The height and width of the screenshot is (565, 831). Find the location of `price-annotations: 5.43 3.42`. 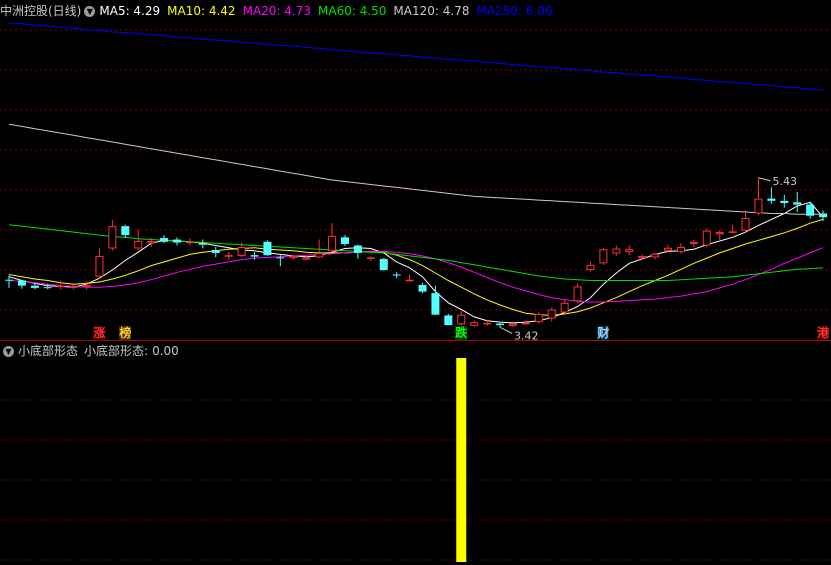

price-annotations: 5.43 3.42 is located at coordinates (648, 258).